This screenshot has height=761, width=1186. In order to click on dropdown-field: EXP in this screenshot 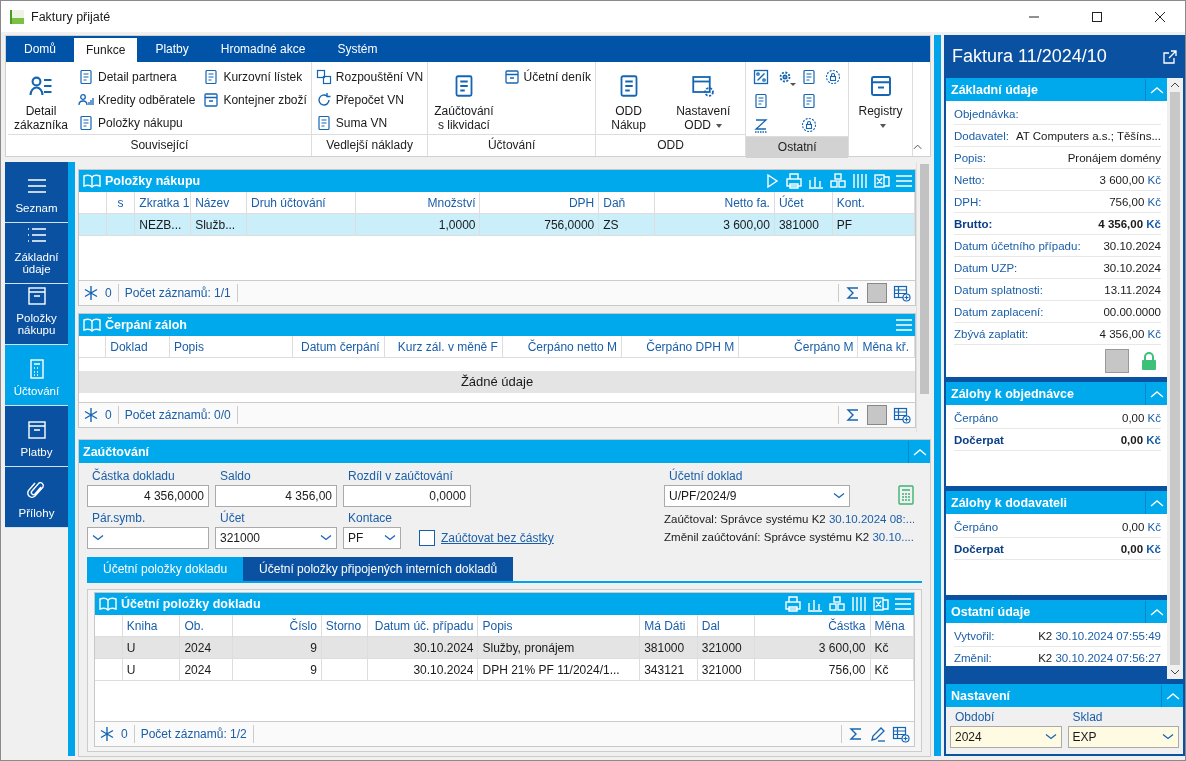, I will do `click(1123, 737)`.